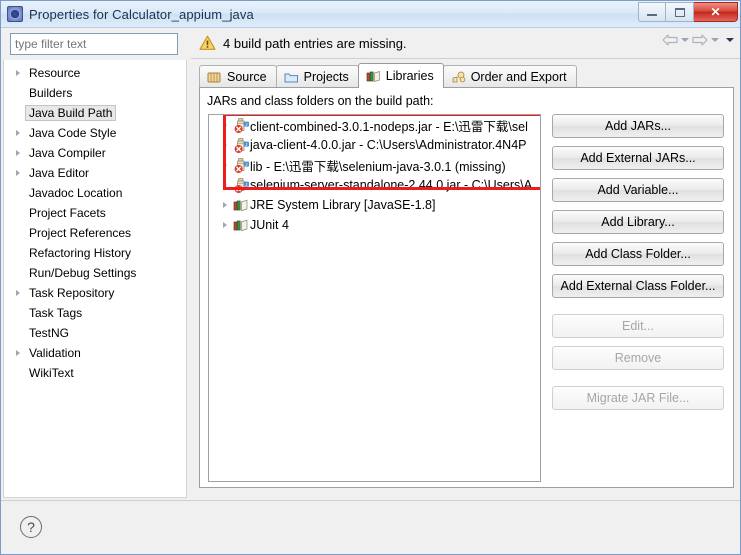  Describe the element at coordinates (67, 213) in the screenshot. I see `sidebar-item-label: Project Facets` at that location.